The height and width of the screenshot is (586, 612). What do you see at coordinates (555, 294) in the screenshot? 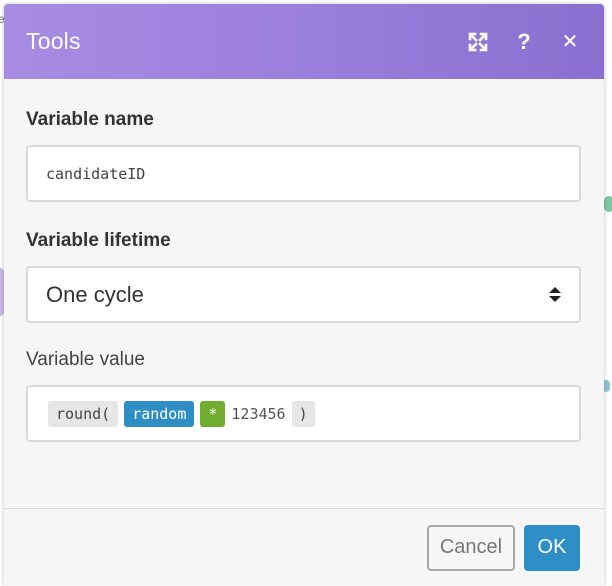
I see `select-arrows-icon` at bounding box center [555, 294].